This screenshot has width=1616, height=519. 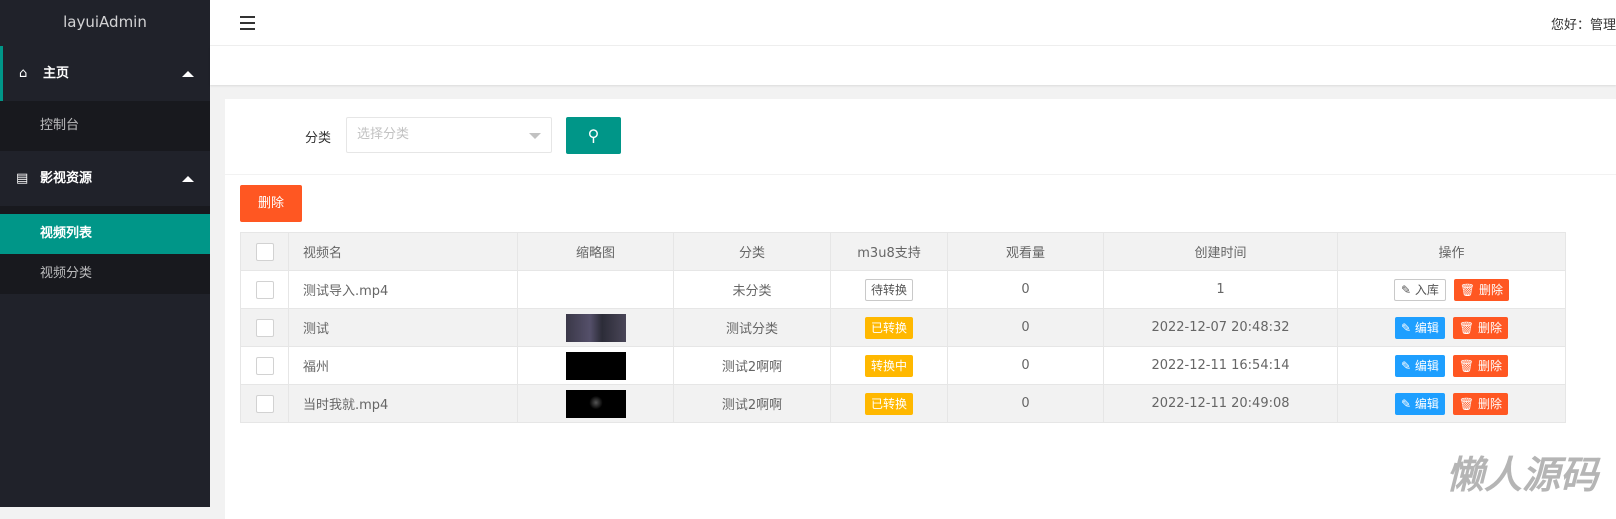 What do you see at coordinates (535, 136) in the screenshot?
I see `caret-down-icon` at bounding box center [535, 136].